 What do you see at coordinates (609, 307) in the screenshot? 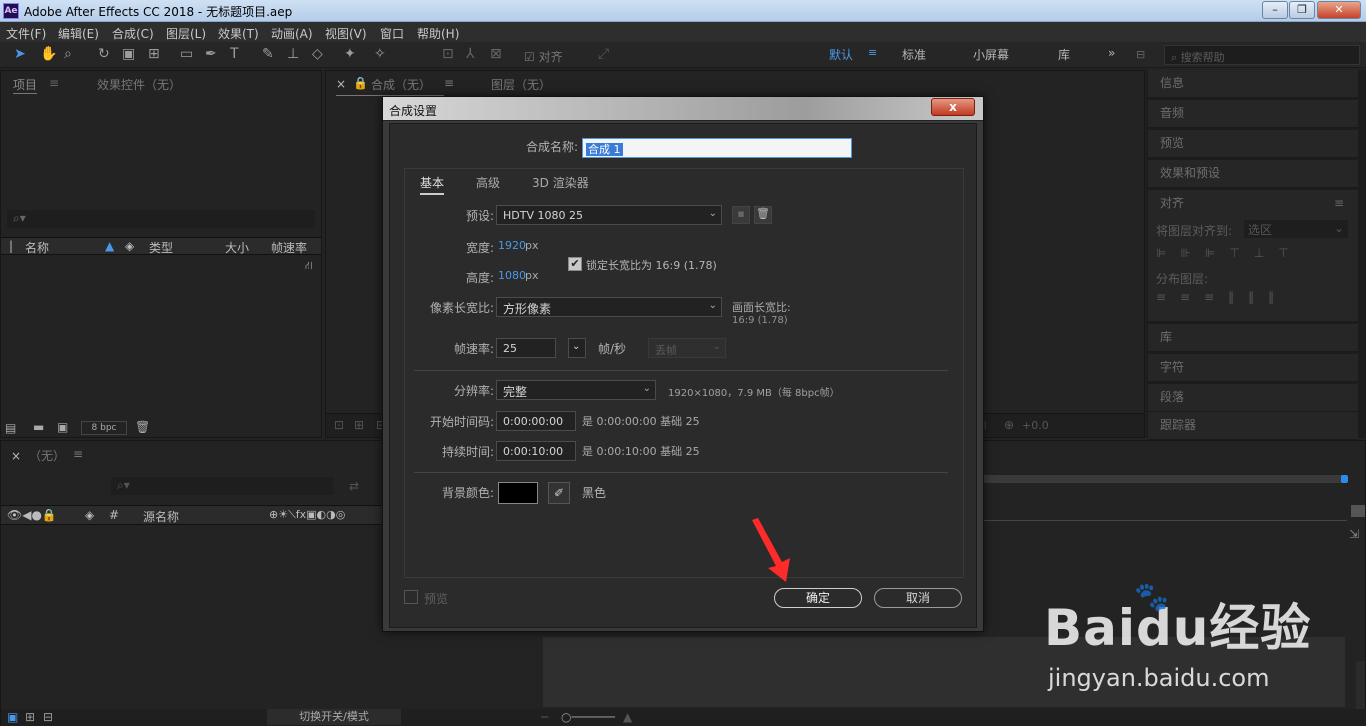
I see `pixel-aspect-select: 方形像素 ⌄` at bounding box center [609, 307].